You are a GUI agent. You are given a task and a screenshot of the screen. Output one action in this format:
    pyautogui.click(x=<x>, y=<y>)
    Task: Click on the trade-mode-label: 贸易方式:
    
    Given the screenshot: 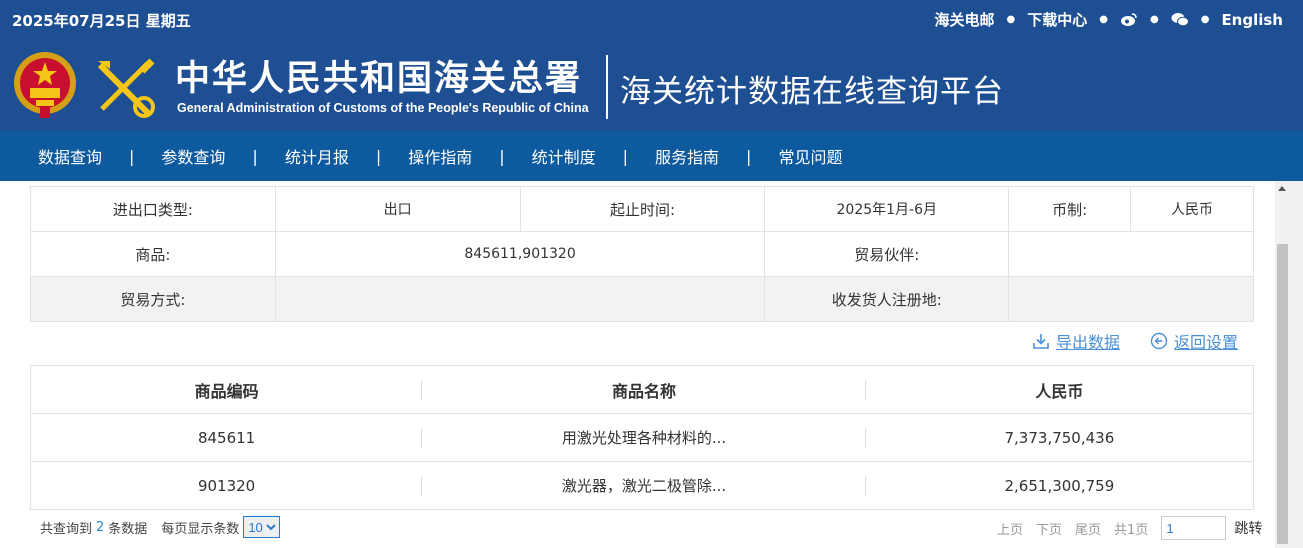 What is the action you would take?
    pyautogui.click(x=153, y=299)
    